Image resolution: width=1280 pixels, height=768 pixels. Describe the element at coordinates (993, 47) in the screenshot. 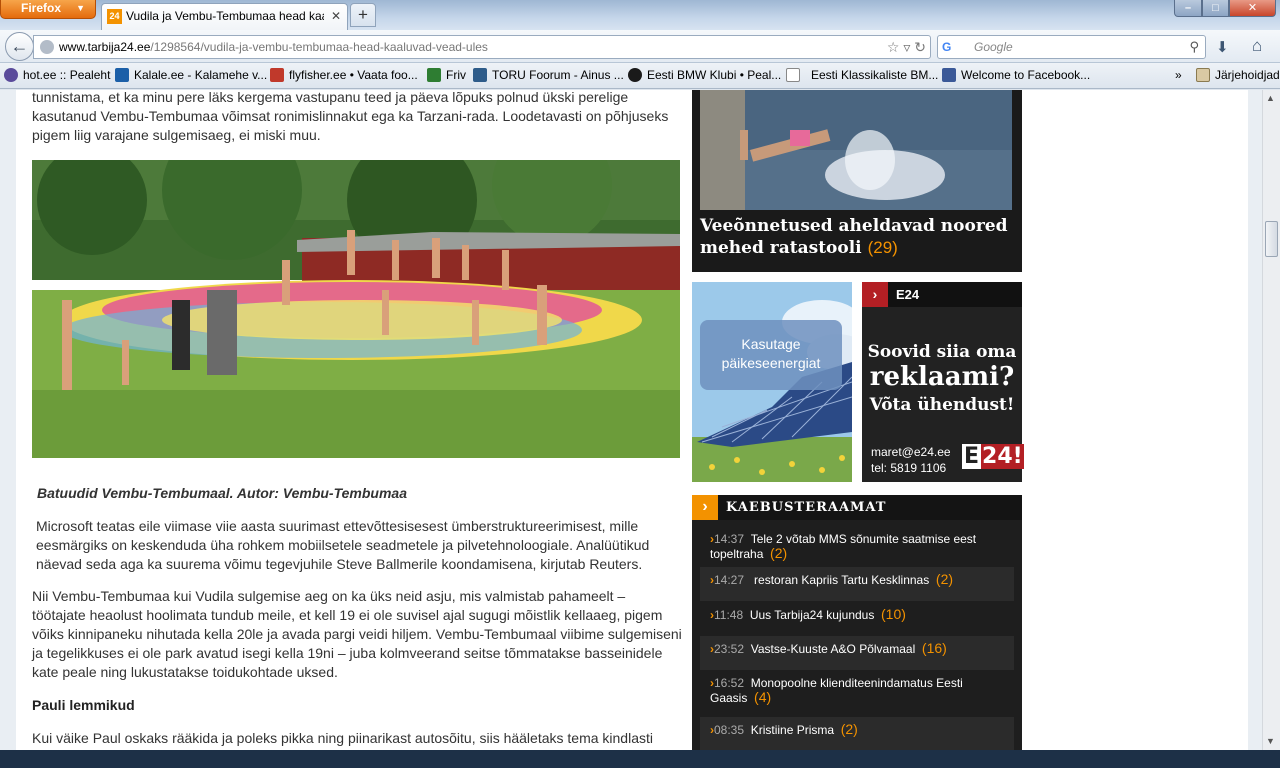

I see `search-placeholder: Google` at that location.